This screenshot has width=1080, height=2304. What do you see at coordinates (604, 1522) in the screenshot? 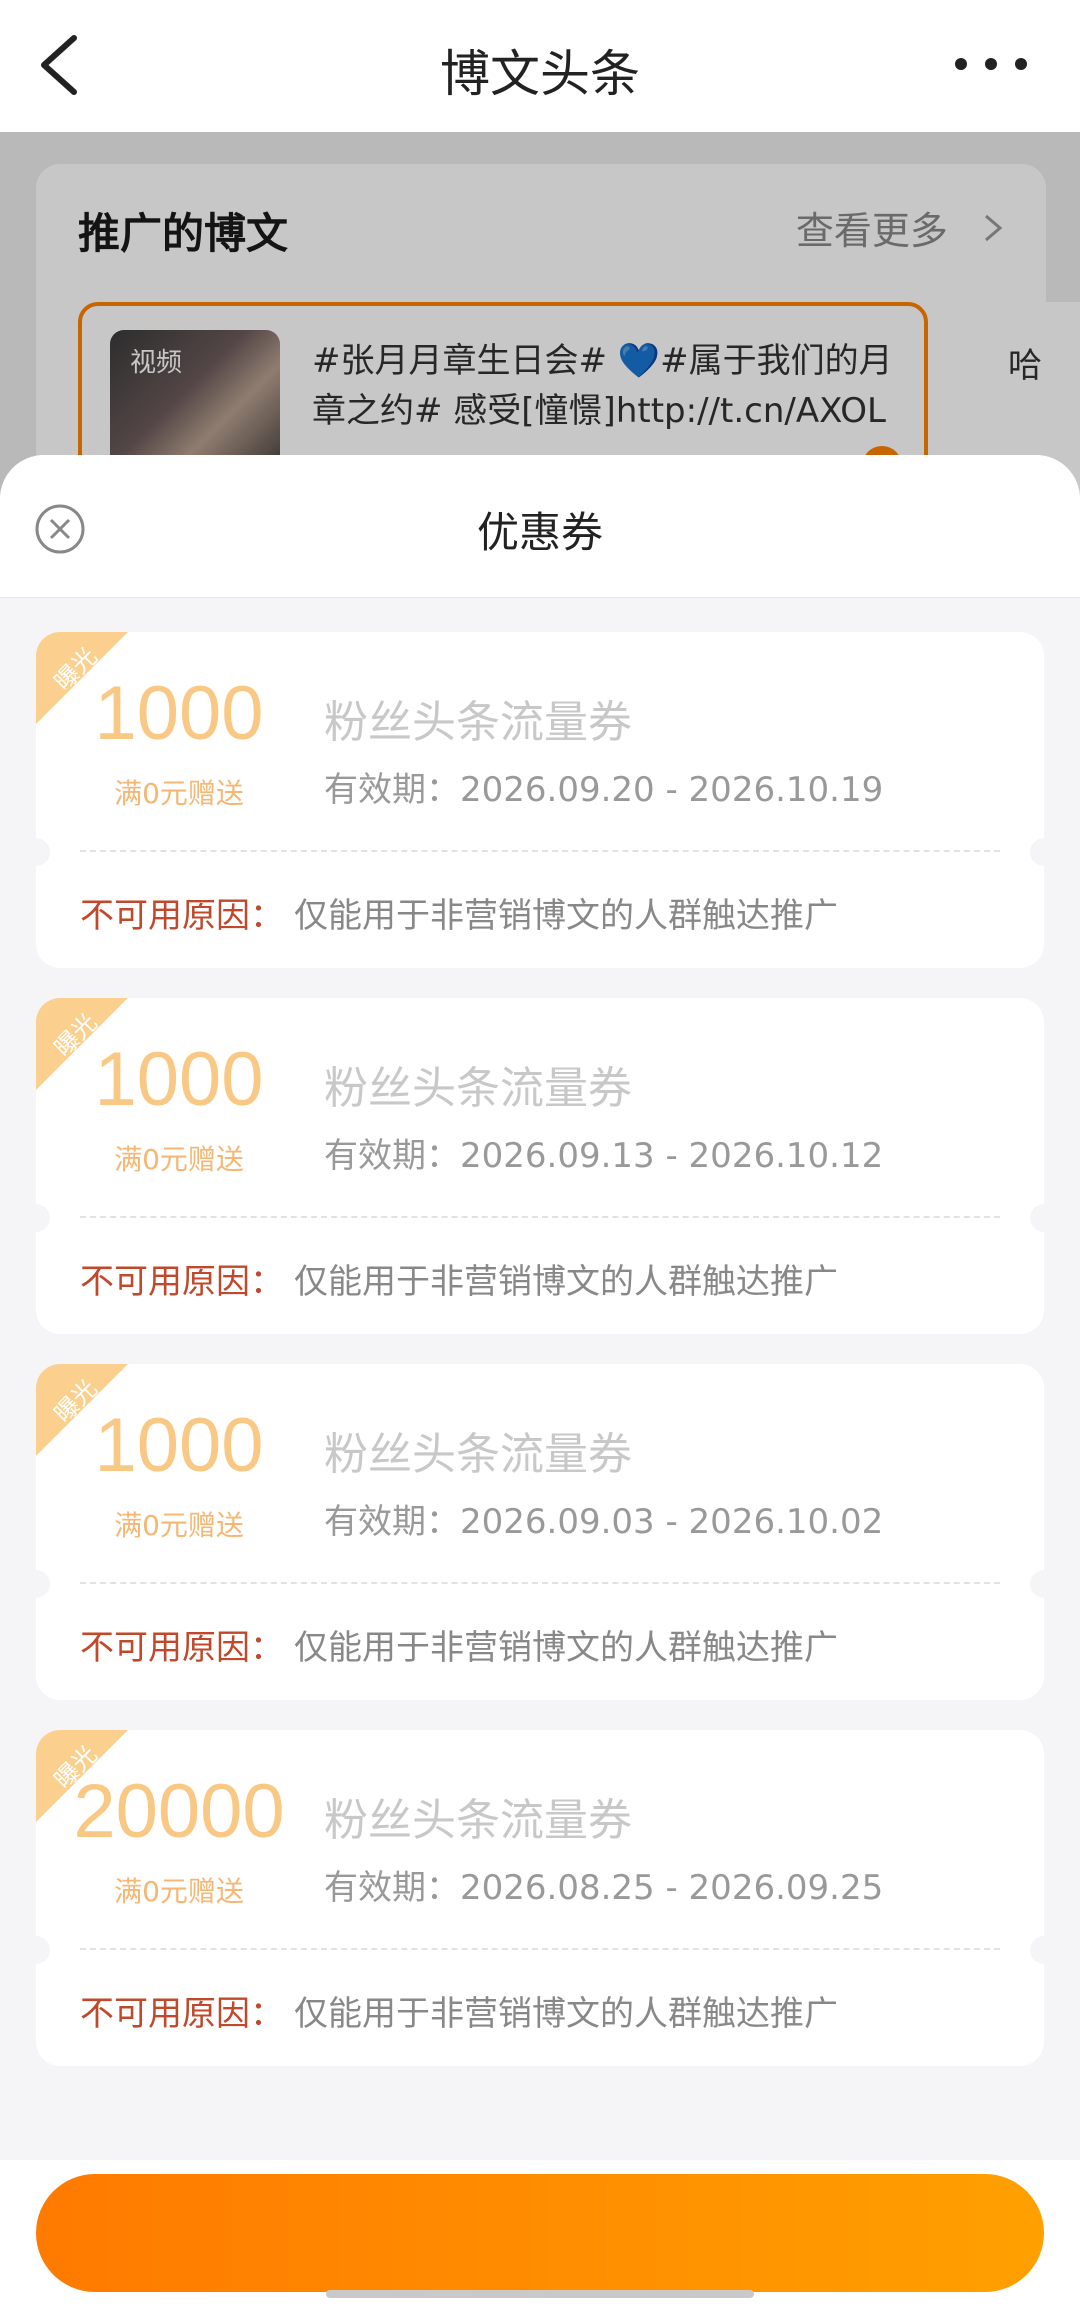
I see `coupon-validity: 有效期：2026.09.03 - 2026.10.02` at bounding box center [604, 1522].